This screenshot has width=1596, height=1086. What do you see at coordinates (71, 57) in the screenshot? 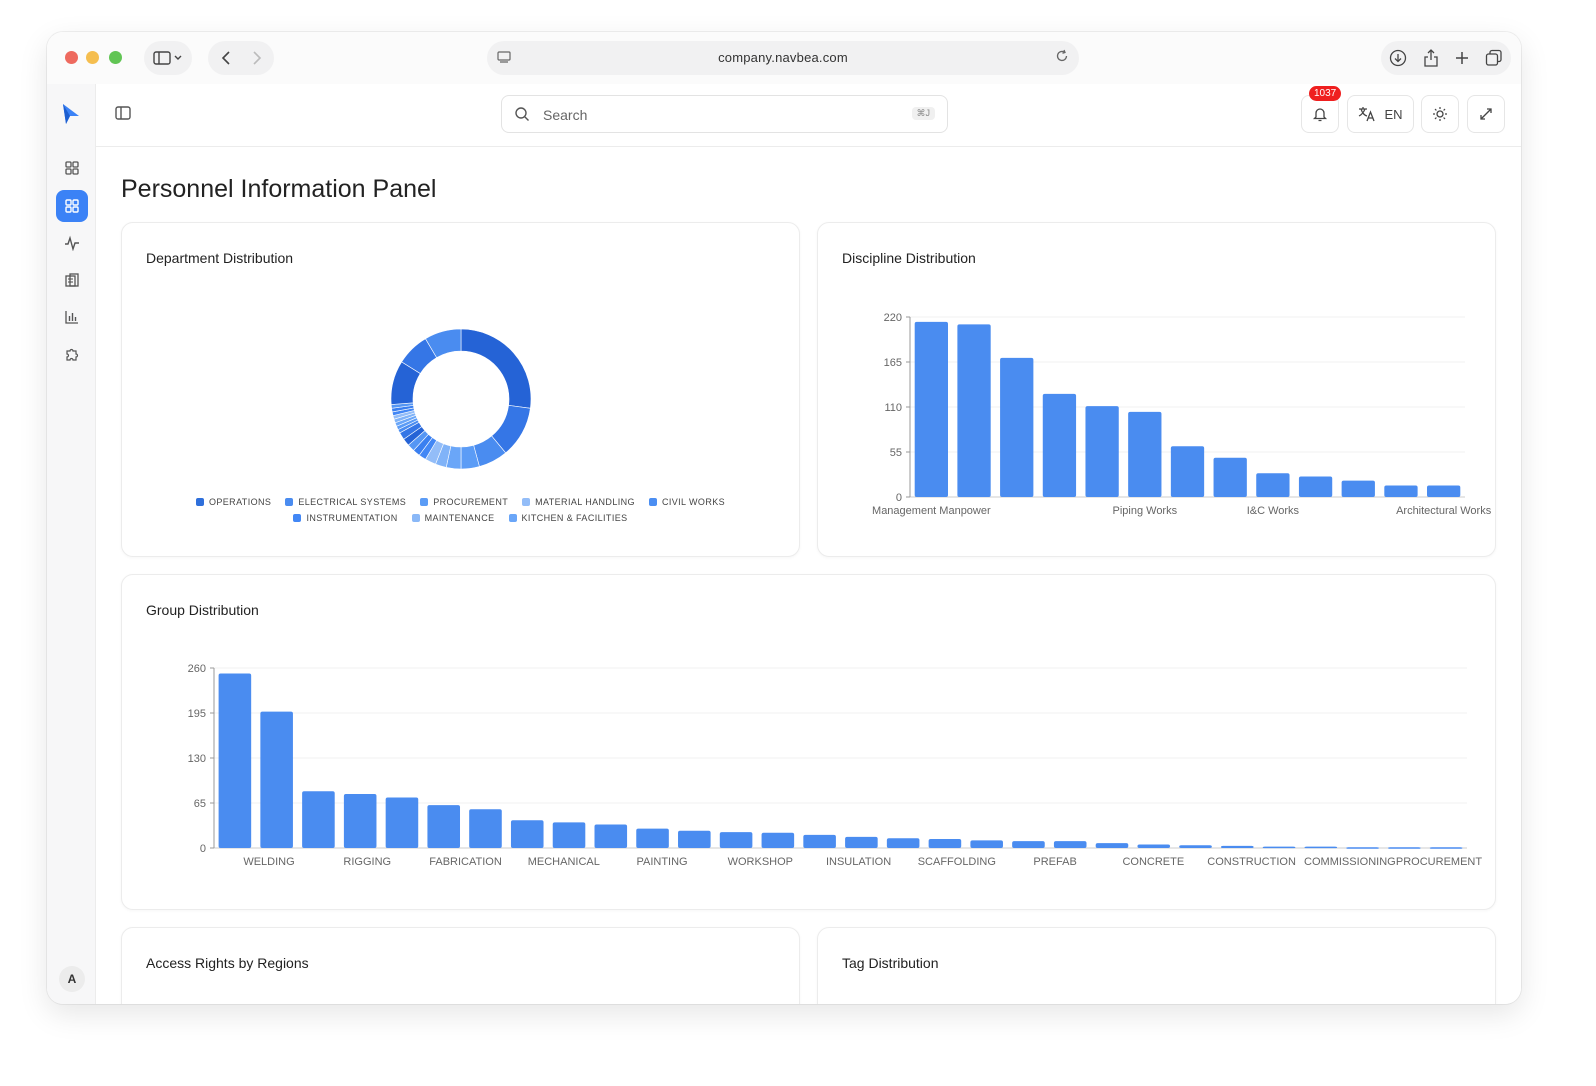
I see `close-window-button` at bounding box center [71, 57].